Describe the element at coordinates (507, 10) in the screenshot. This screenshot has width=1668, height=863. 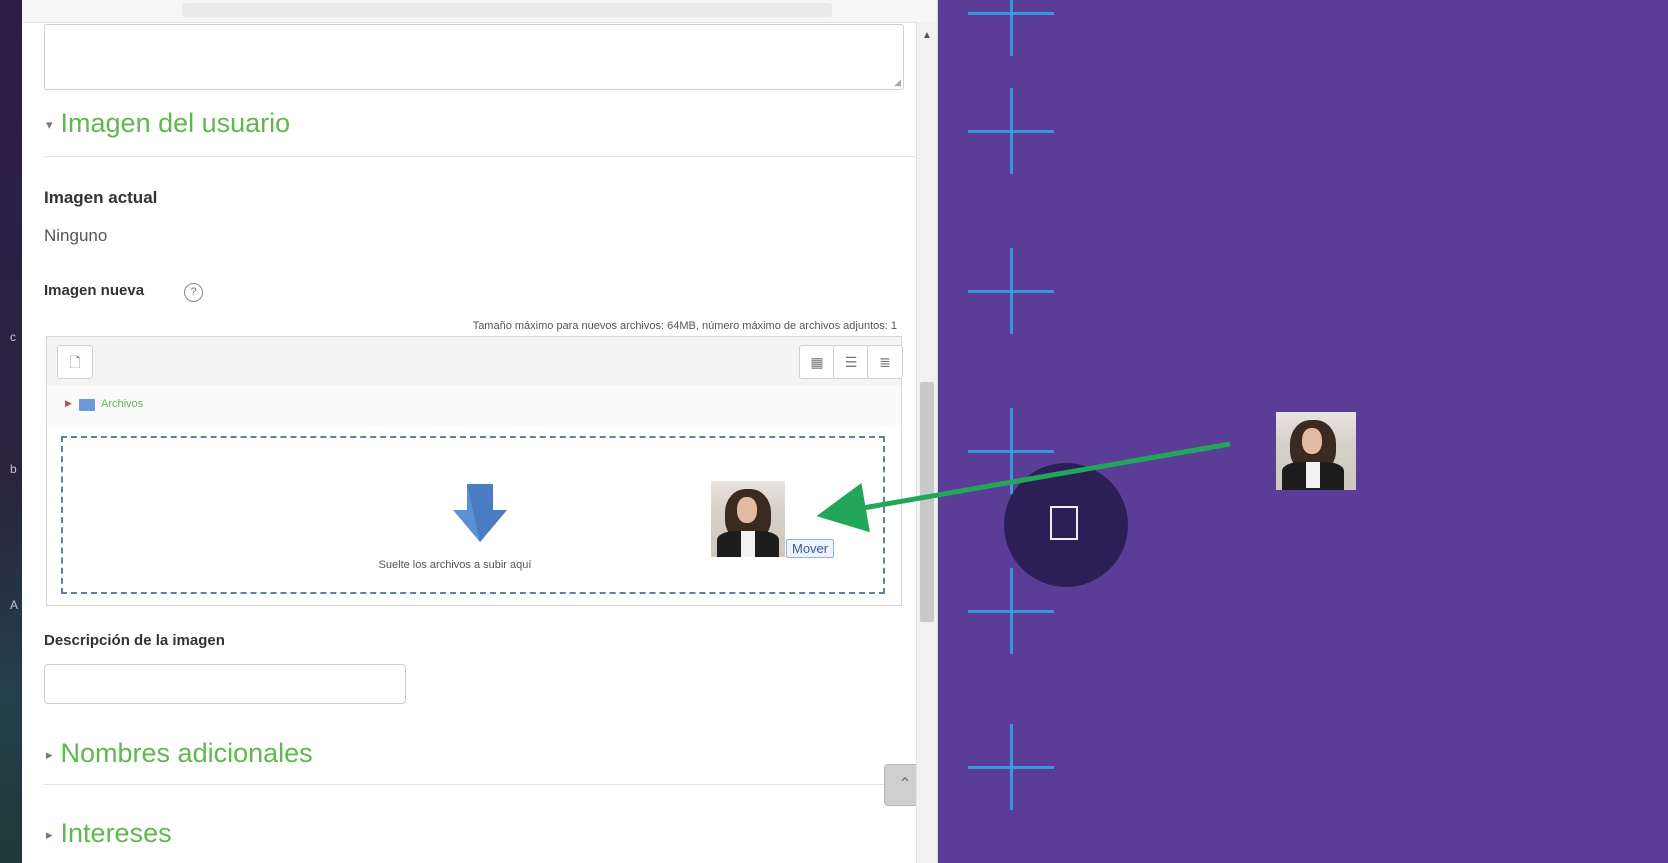
I see `address-bar` at that location.